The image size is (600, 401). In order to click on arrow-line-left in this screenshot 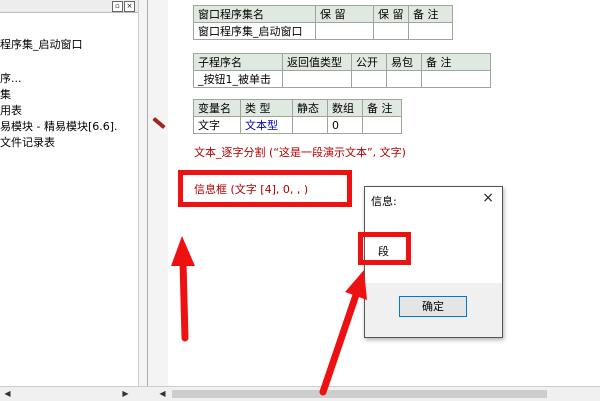, I will do `click(184, 300)`.